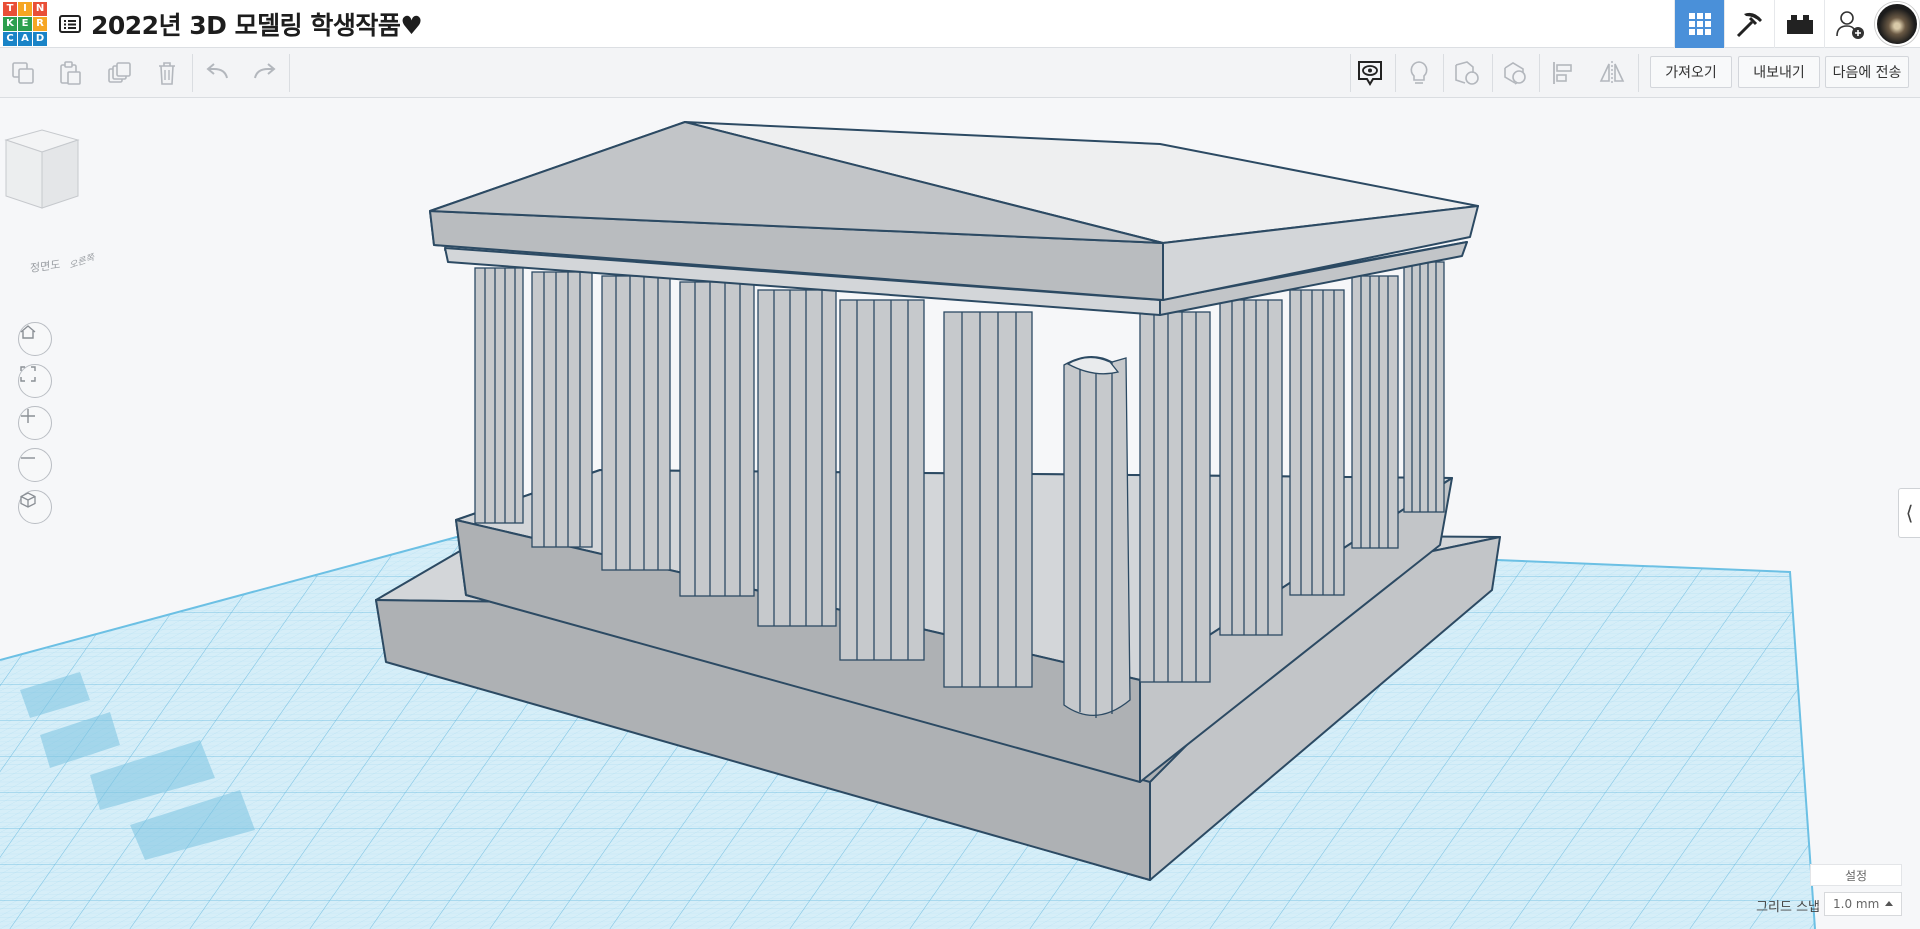  What do you see at coordinates (1515, 73) in the screenshot?
I see `ruler-icon` at bounding box center [1515, 73].